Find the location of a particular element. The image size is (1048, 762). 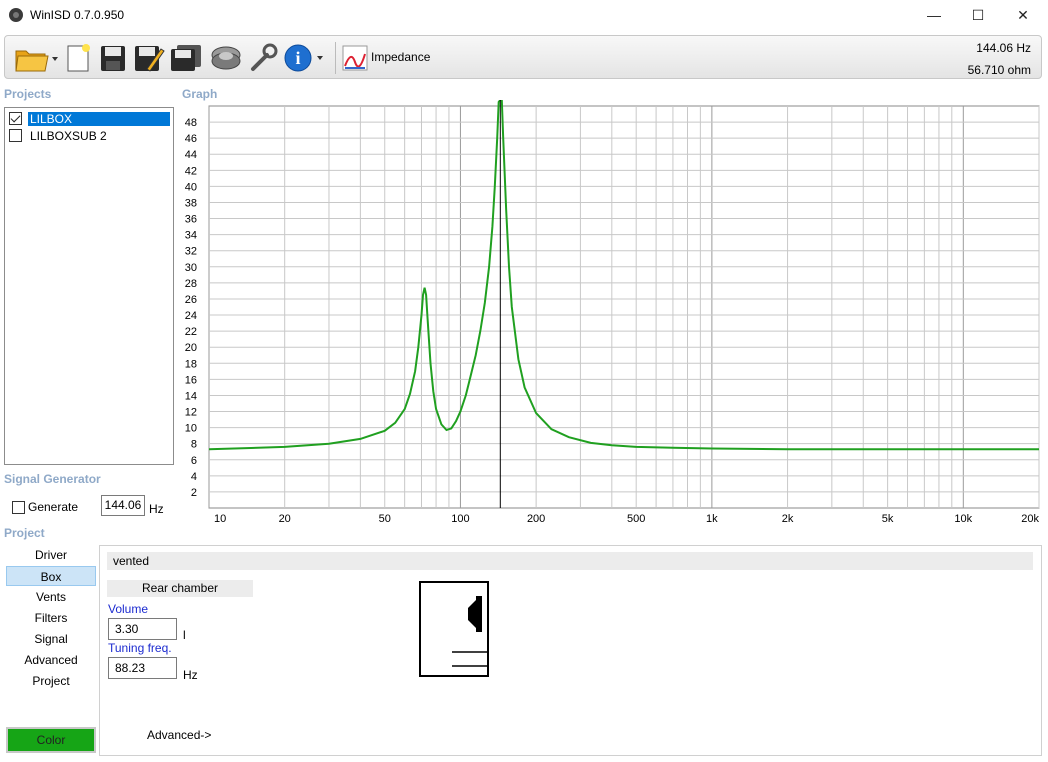

impedance-readout: 56.710 ohm is located at coordinates (999, 70).